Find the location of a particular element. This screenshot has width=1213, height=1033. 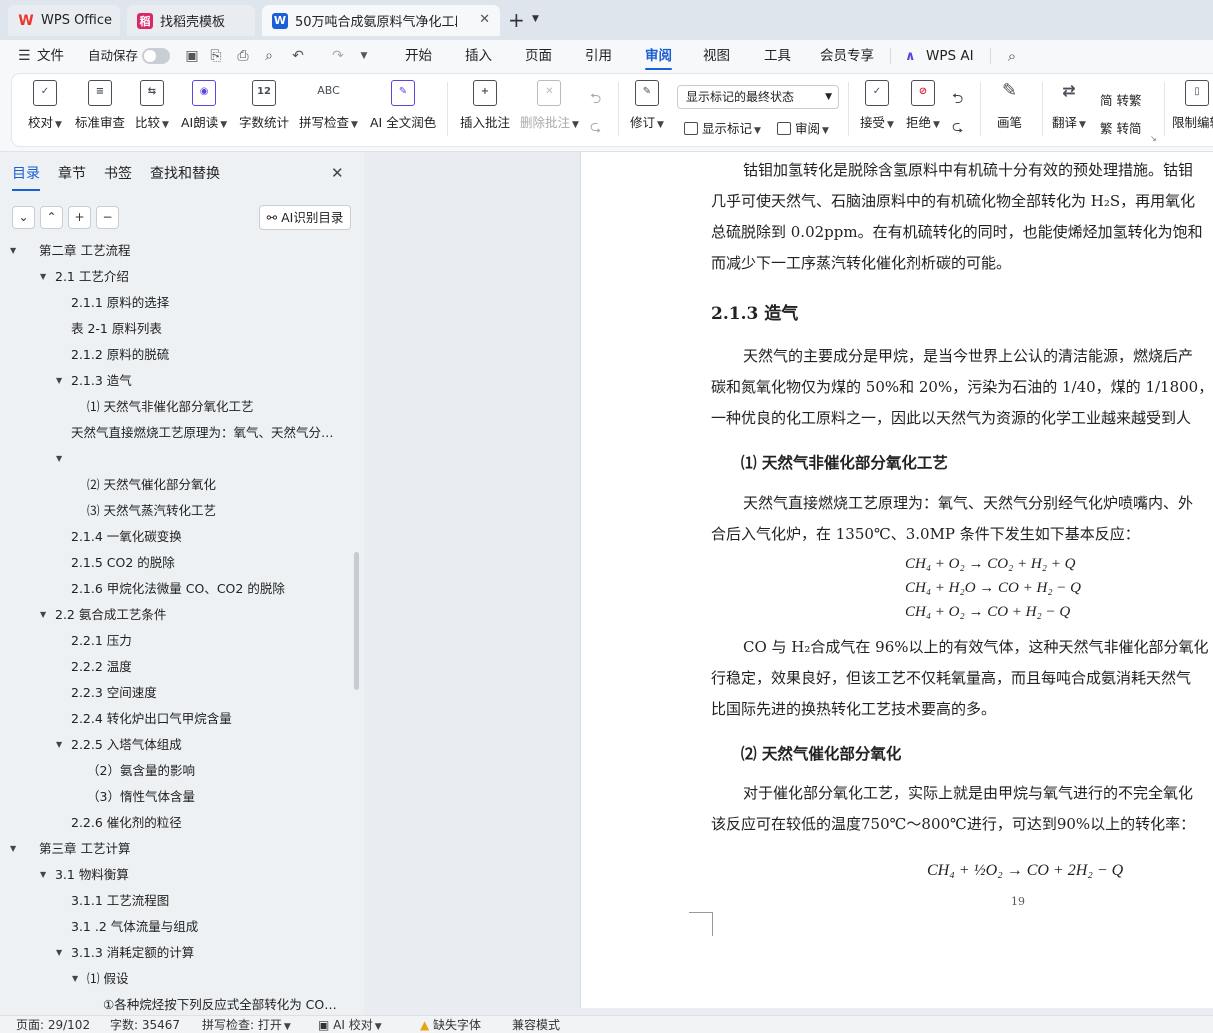

toc-item: 2.1.2 原料的脱硫 is located at coordinates (120, 355).